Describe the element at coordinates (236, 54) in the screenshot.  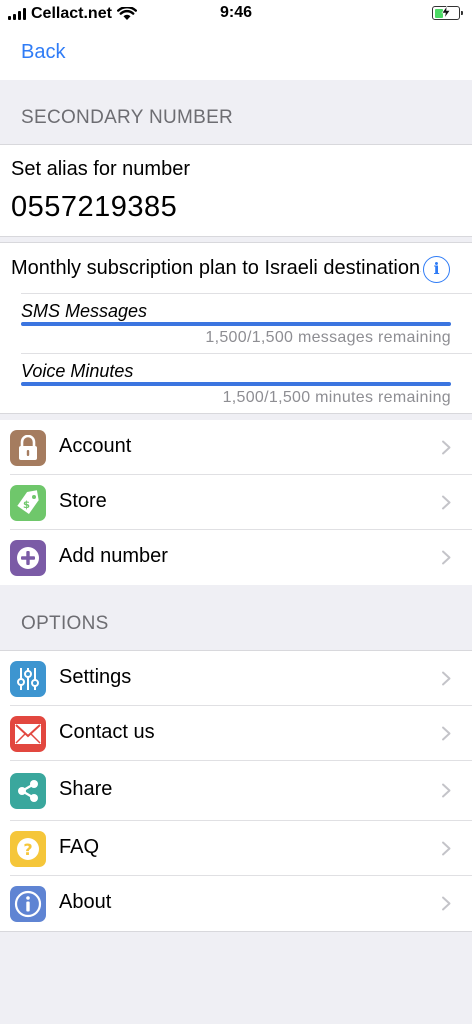
I see `navigation-bar: Back` at that location.